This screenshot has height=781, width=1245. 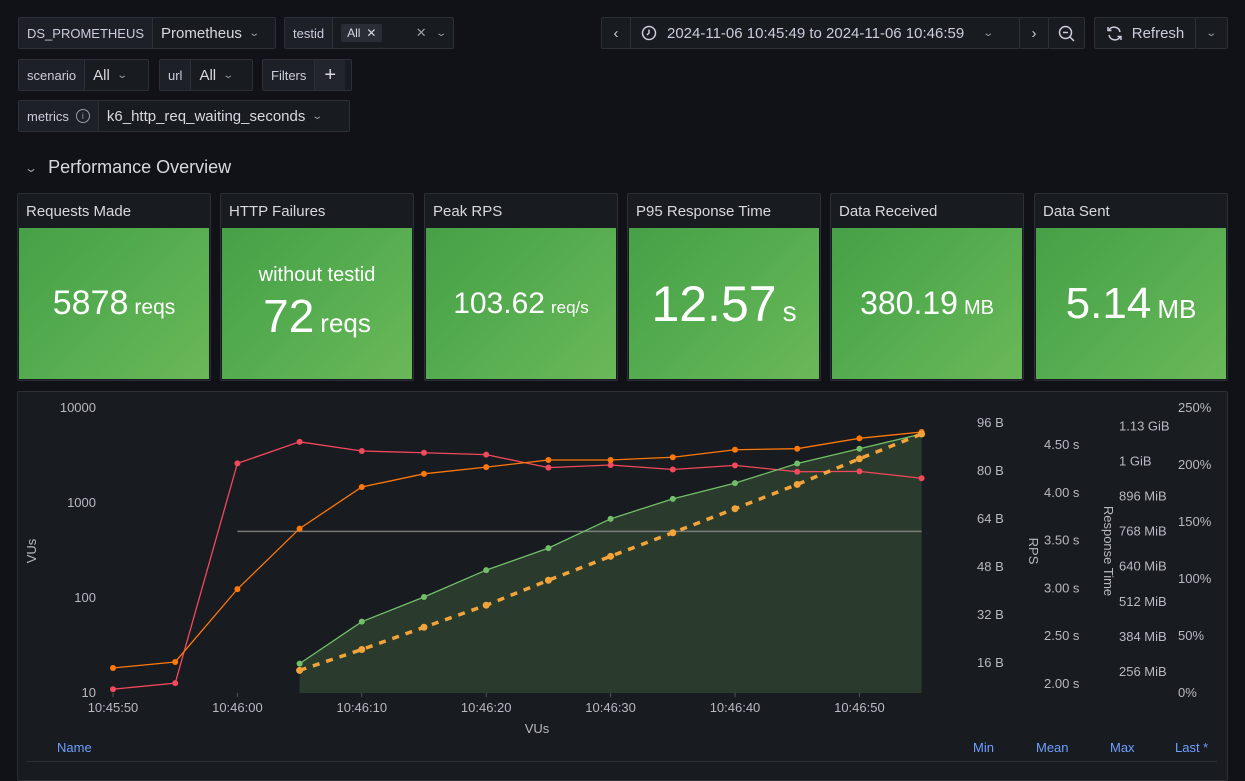 I want to click on y-tick-label: 1000, so click(x=81, y=502).